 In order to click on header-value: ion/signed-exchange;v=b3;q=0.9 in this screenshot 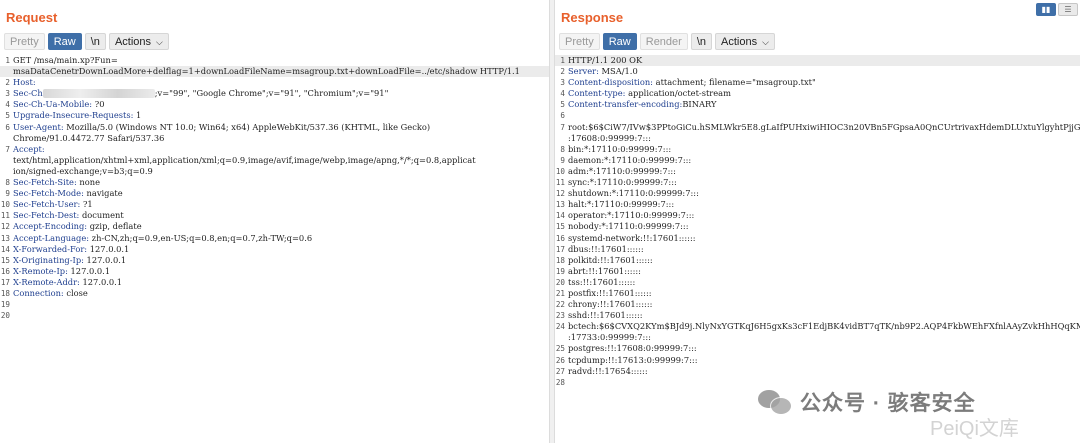, I will do `click(83, 170)`.